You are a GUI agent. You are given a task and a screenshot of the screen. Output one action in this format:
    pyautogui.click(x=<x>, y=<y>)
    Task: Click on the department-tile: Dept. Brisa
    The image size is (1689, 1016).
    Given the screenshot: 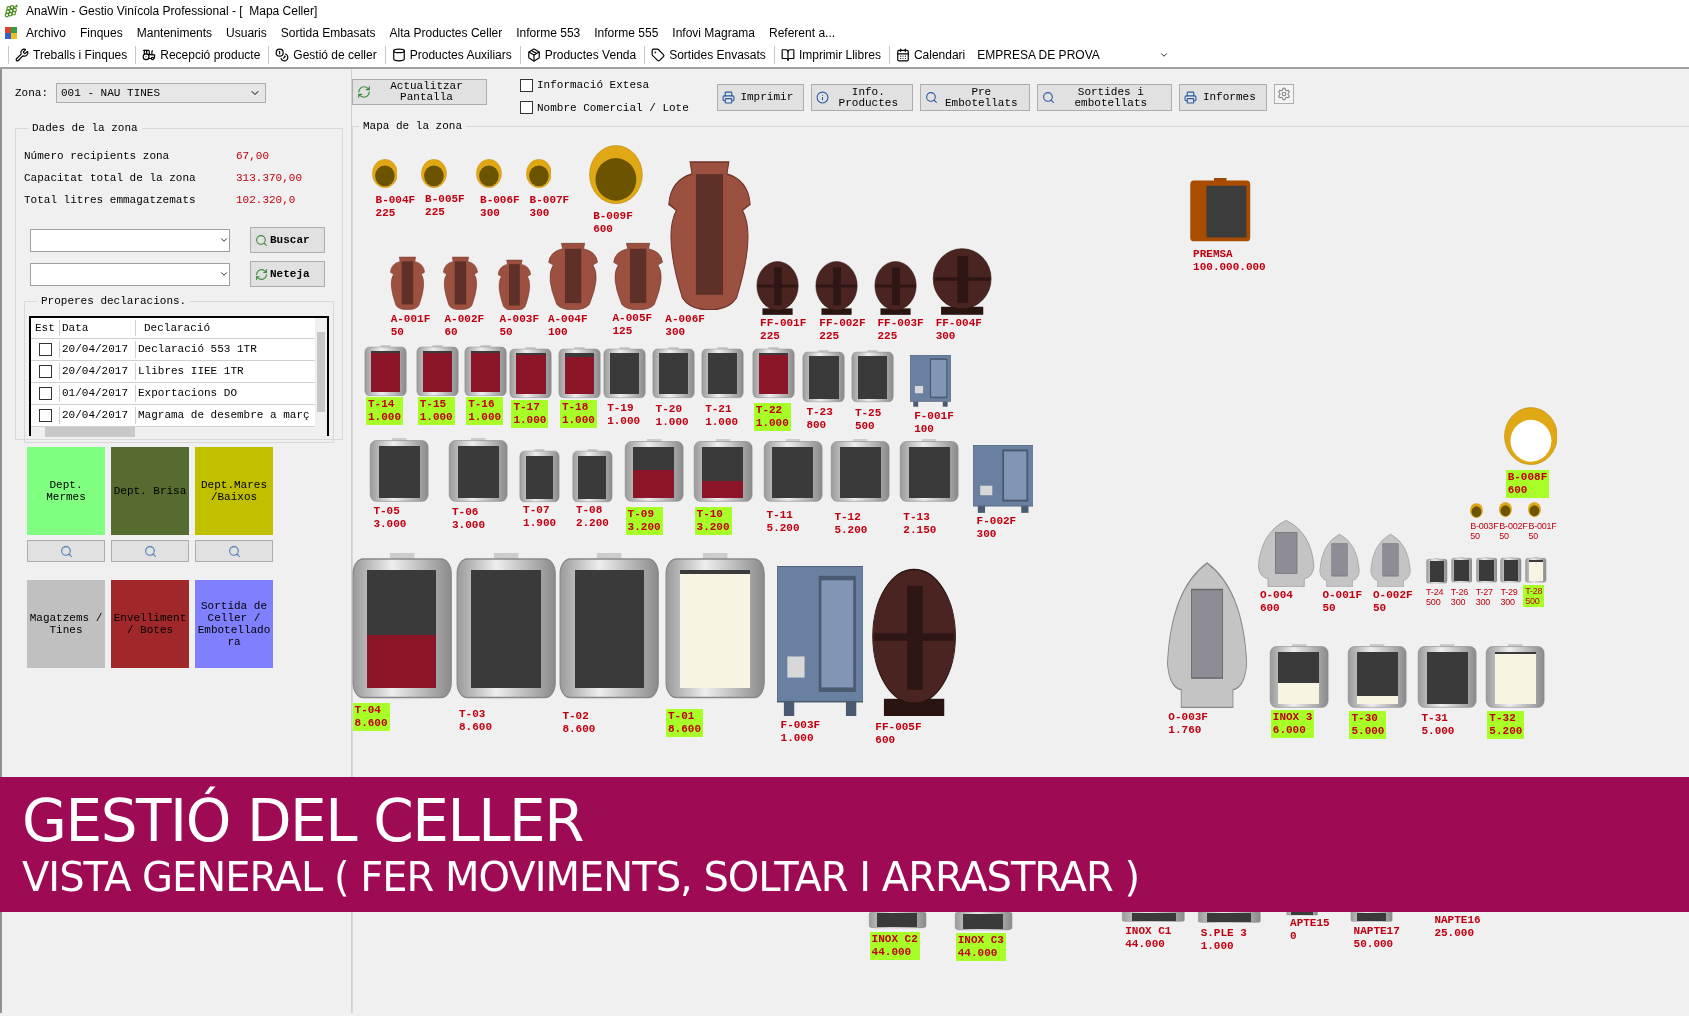 What is the action you would take?
    pyautogui.click(x=150, y=491)
    